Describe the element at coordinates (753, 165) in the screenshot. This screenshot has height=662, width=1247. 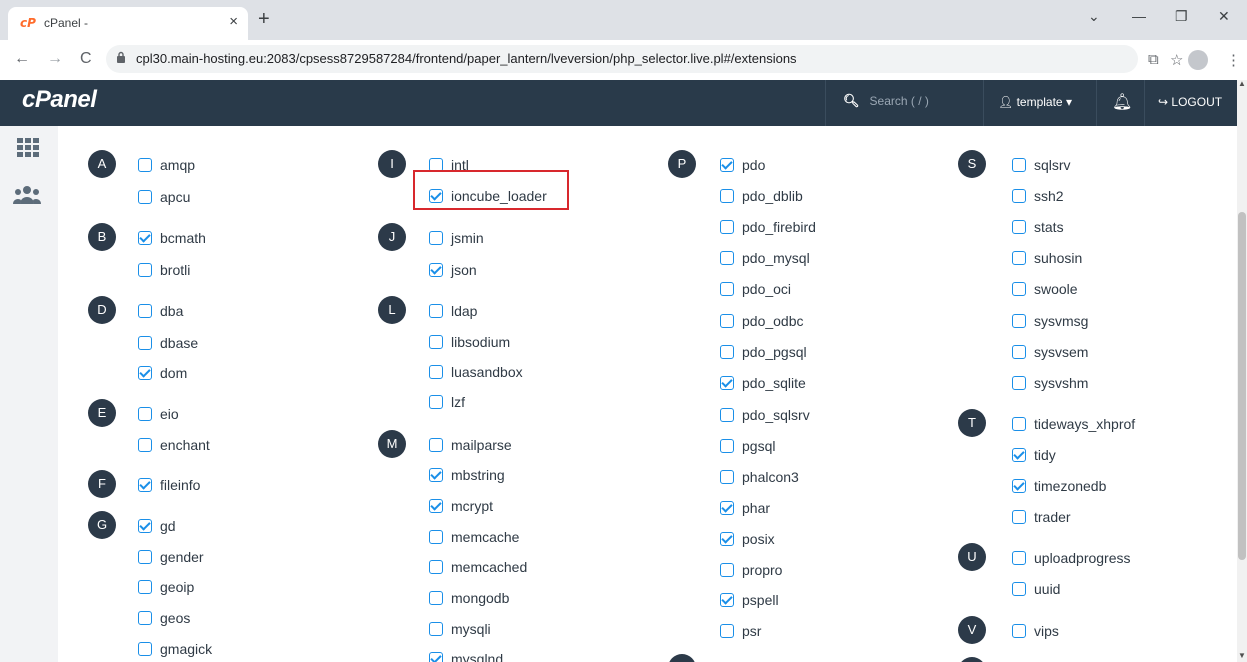
I see `extension-label: pdo` at that location.